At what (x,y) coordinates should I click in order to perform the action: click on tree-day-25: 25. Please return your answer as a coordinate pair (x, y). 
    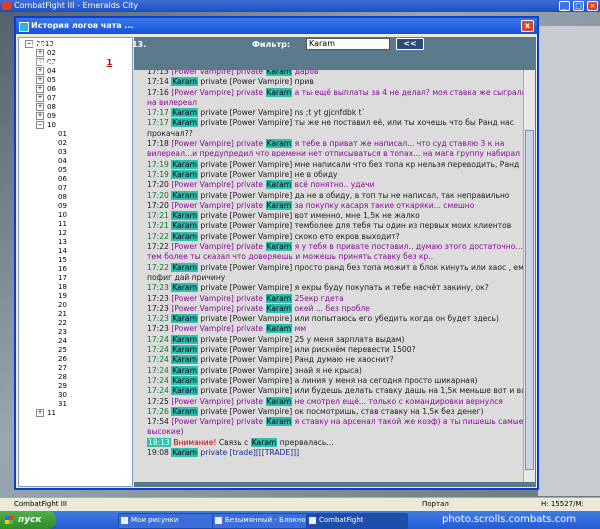
    Looking at the image, I should click on (62, 350).